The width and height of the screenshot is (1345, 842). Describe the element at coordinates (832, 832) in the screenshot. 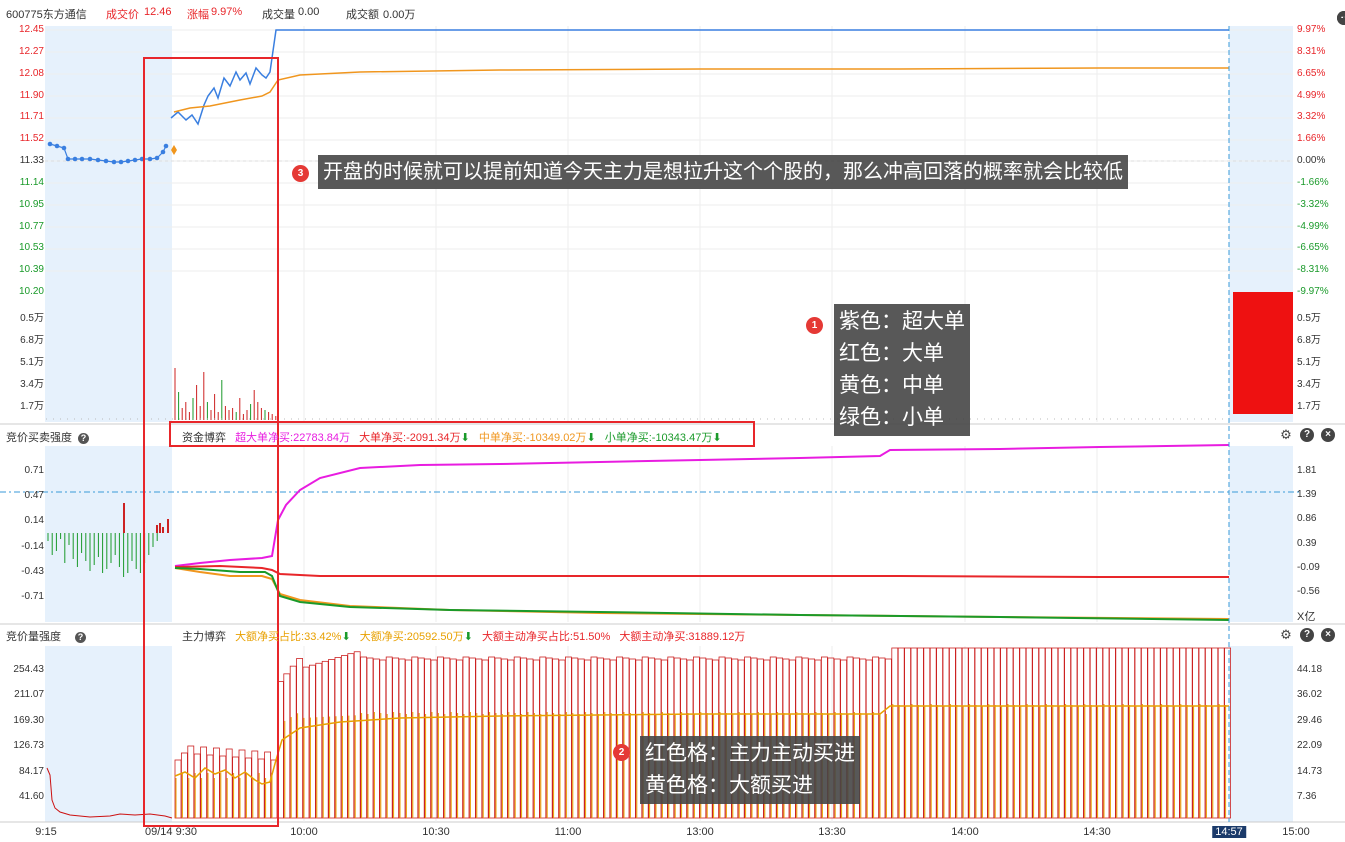

I see `time-label: 13:30` at that location.